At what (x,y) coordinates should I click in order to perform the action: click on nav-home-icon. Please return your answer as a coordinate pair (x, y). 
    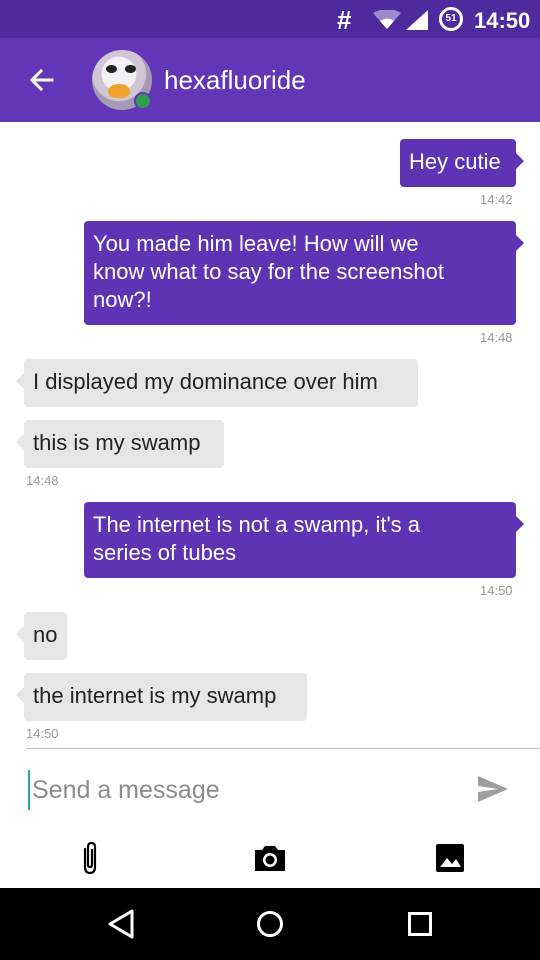
    Looking at the image, I should click on (270, 924).